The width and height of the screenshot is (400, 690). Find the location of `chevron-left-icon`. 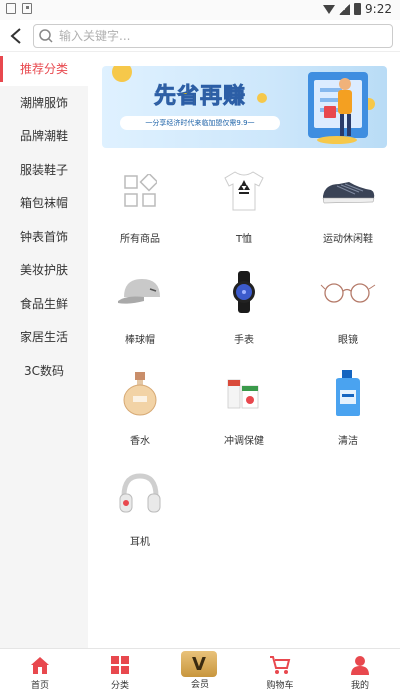

chevron-left-icon is located at coordinates (15, 36).